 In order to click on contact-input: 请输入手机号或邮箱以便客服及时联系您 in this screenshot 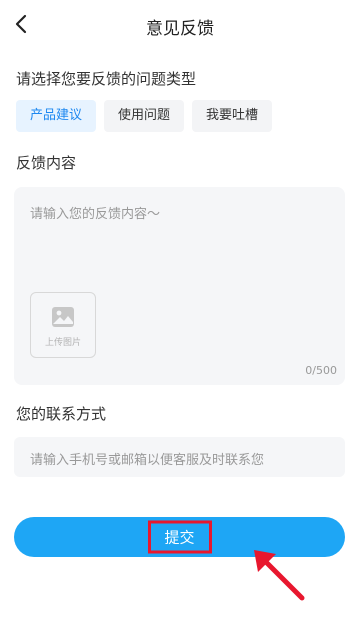, I will do `click(179, 457)`.